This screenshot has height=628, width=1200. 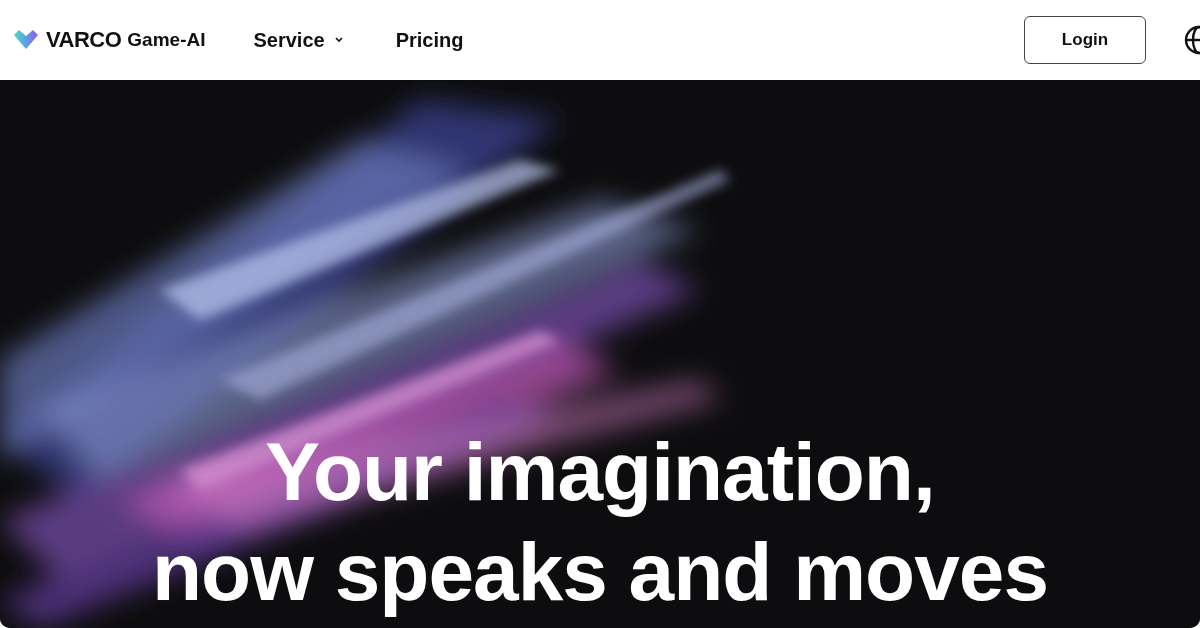 I want to click on headline: now speaks and moves, so click(x=600, y=572).